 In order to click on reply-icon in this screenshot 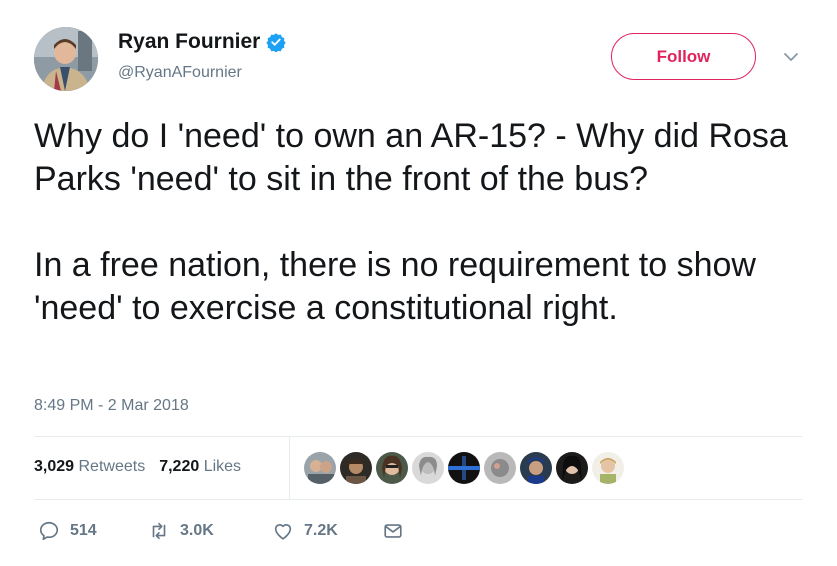, I will do `click(49, 531)`.